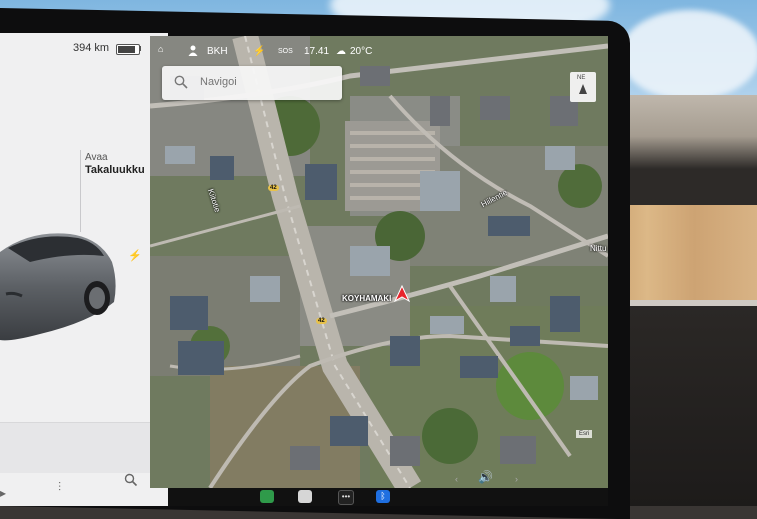  Describe the element at coordinates (361, 51) in the screenshot. I see `temperature: 20°C` at that location.